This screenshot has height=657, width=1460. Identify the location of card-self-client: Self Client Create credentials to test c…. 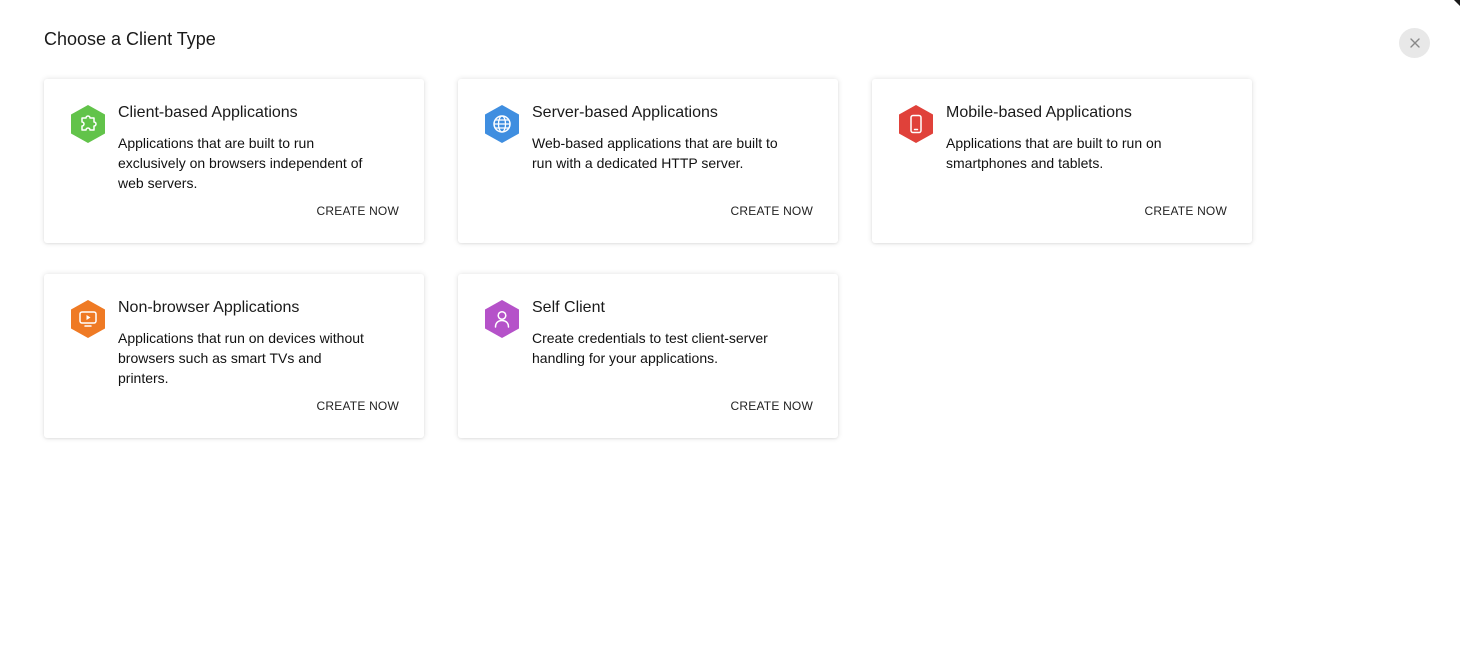
(648, 356).